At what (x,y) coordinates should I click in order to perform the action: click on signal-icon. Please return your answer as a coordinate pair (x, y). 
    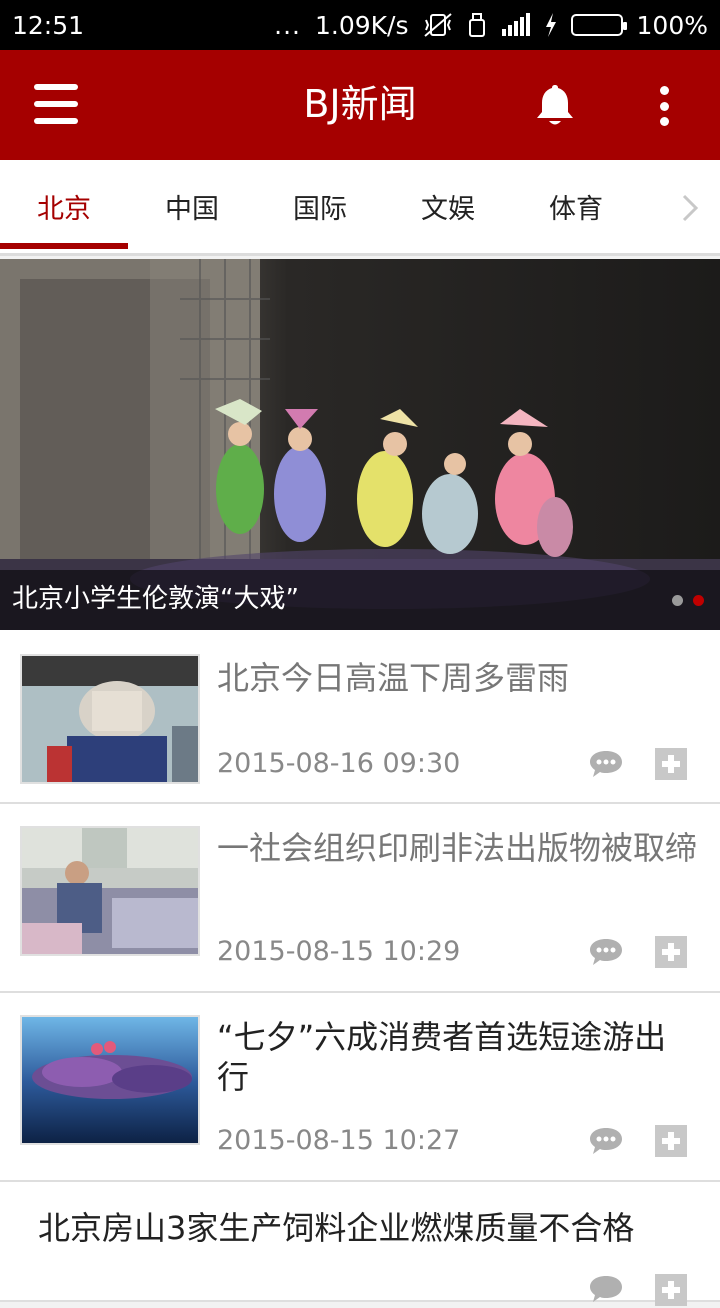
    Looking at the image, I should click on (516, 25).